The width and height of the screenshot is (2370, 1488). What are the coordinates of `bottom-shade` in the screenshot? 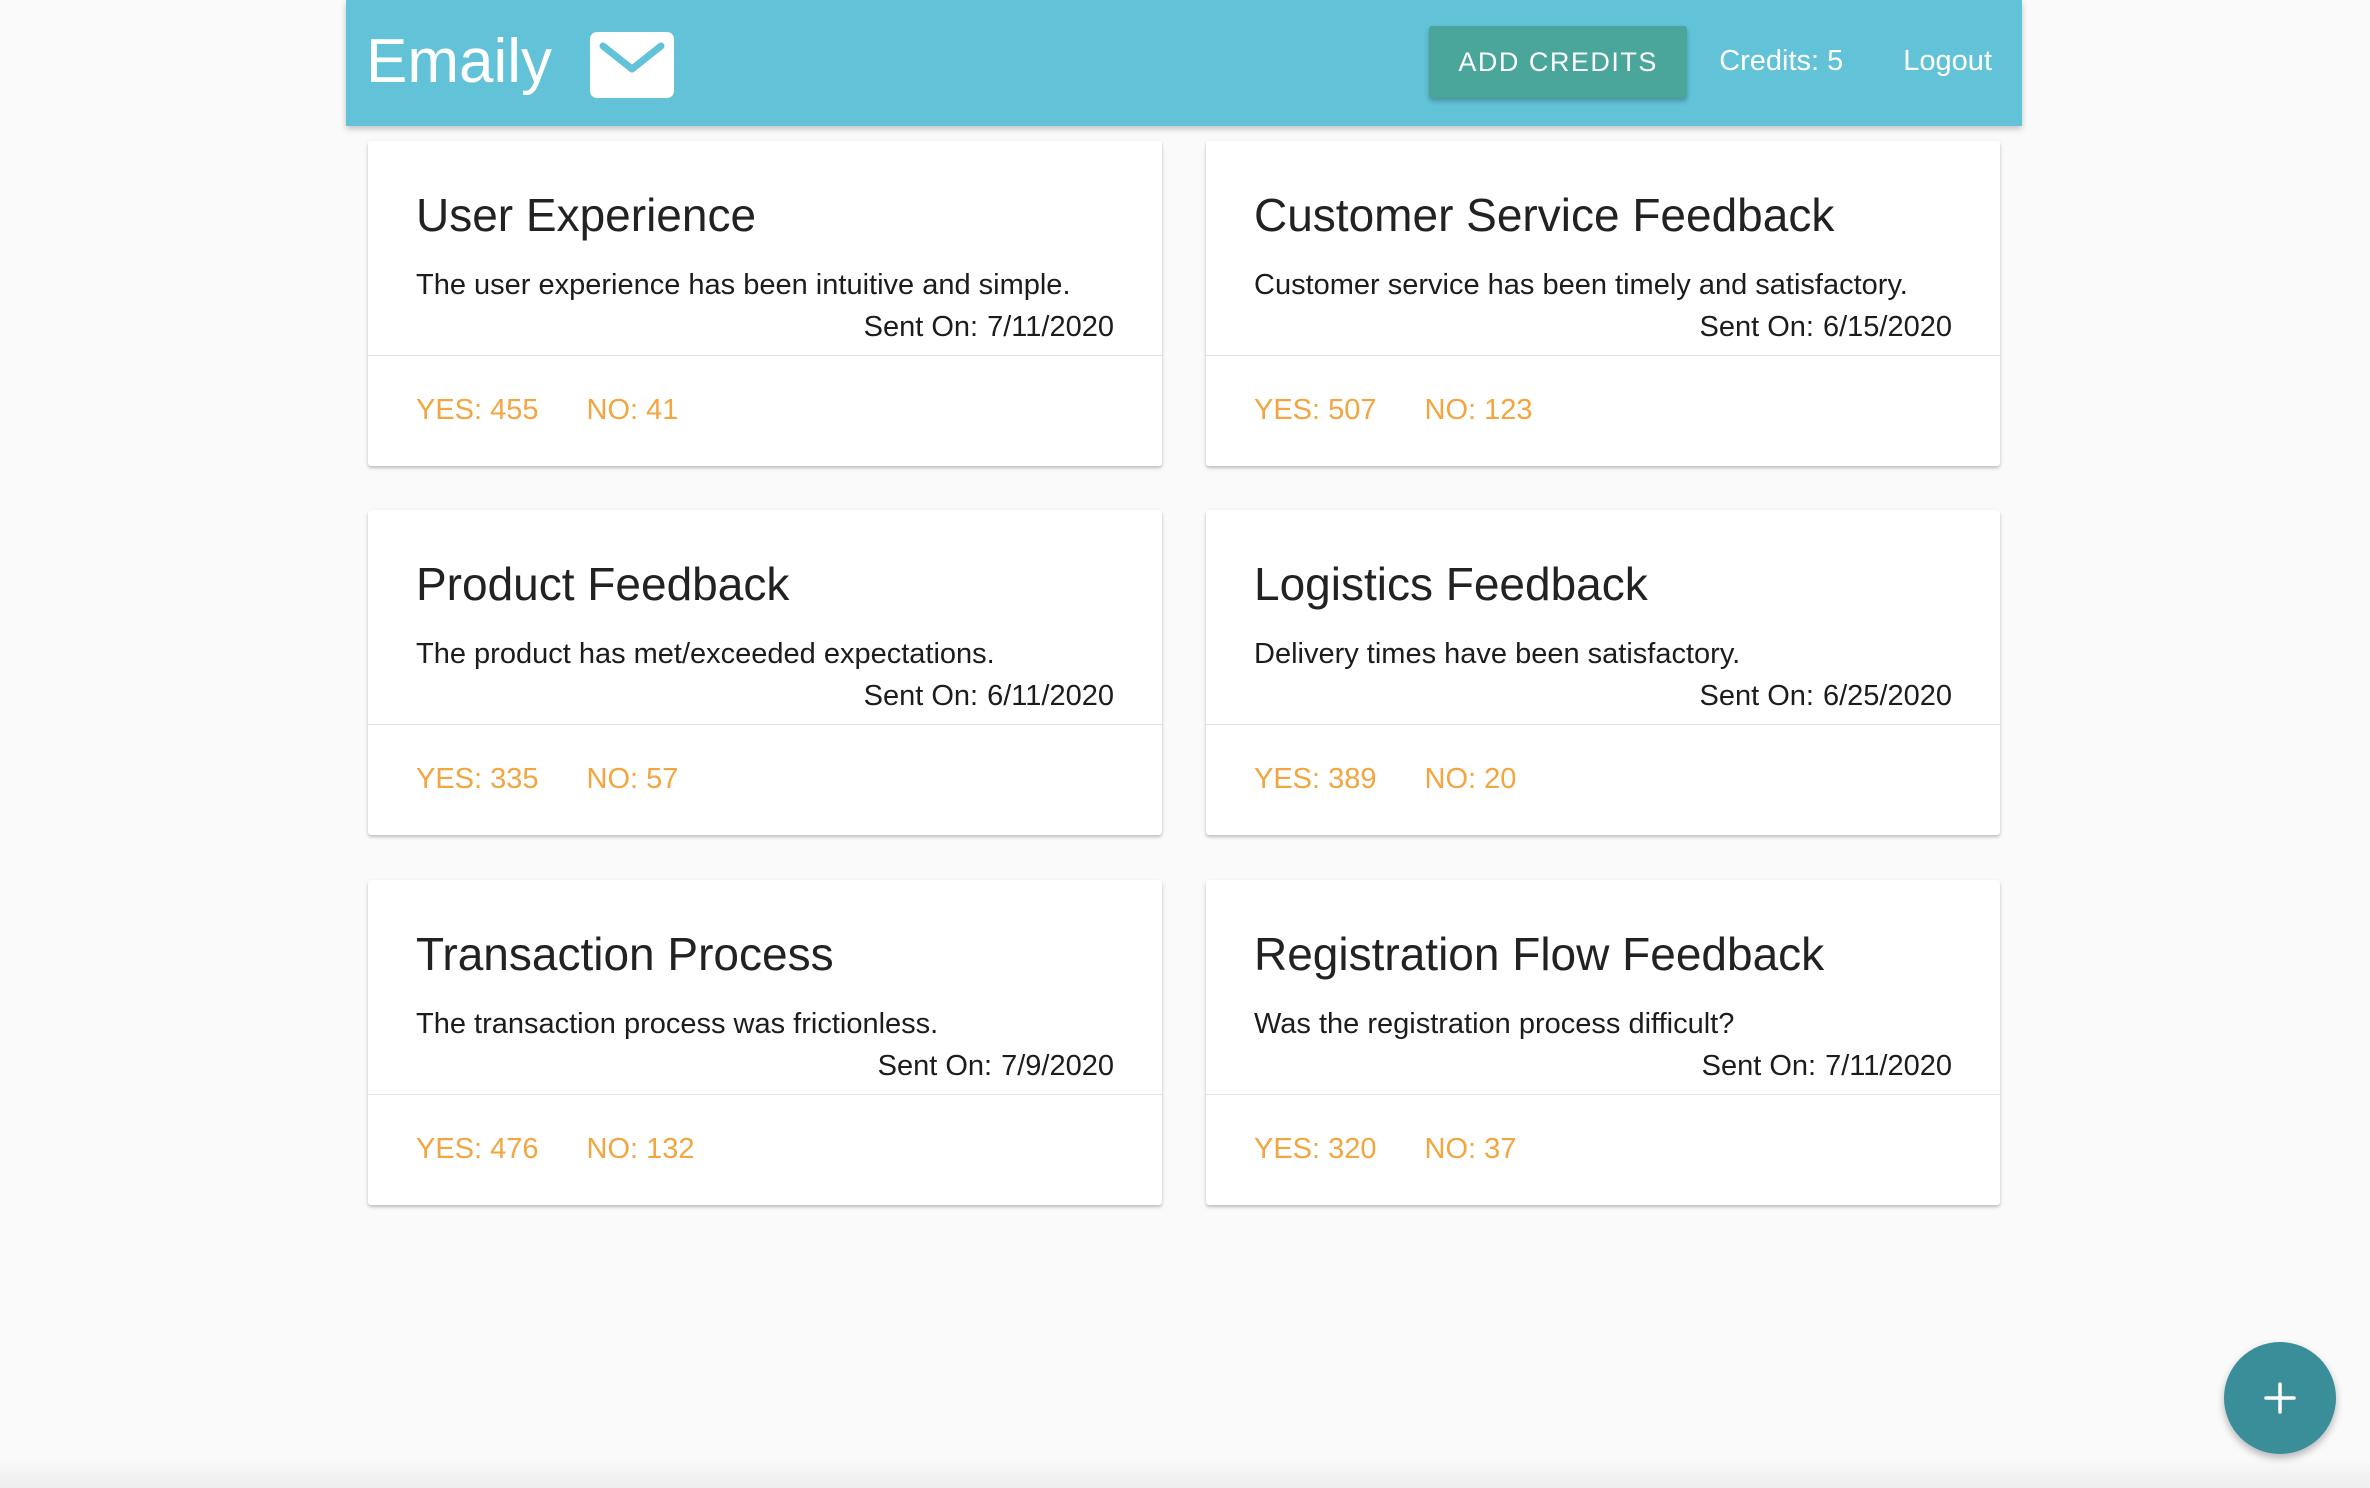 It's located at (1185, 1473).